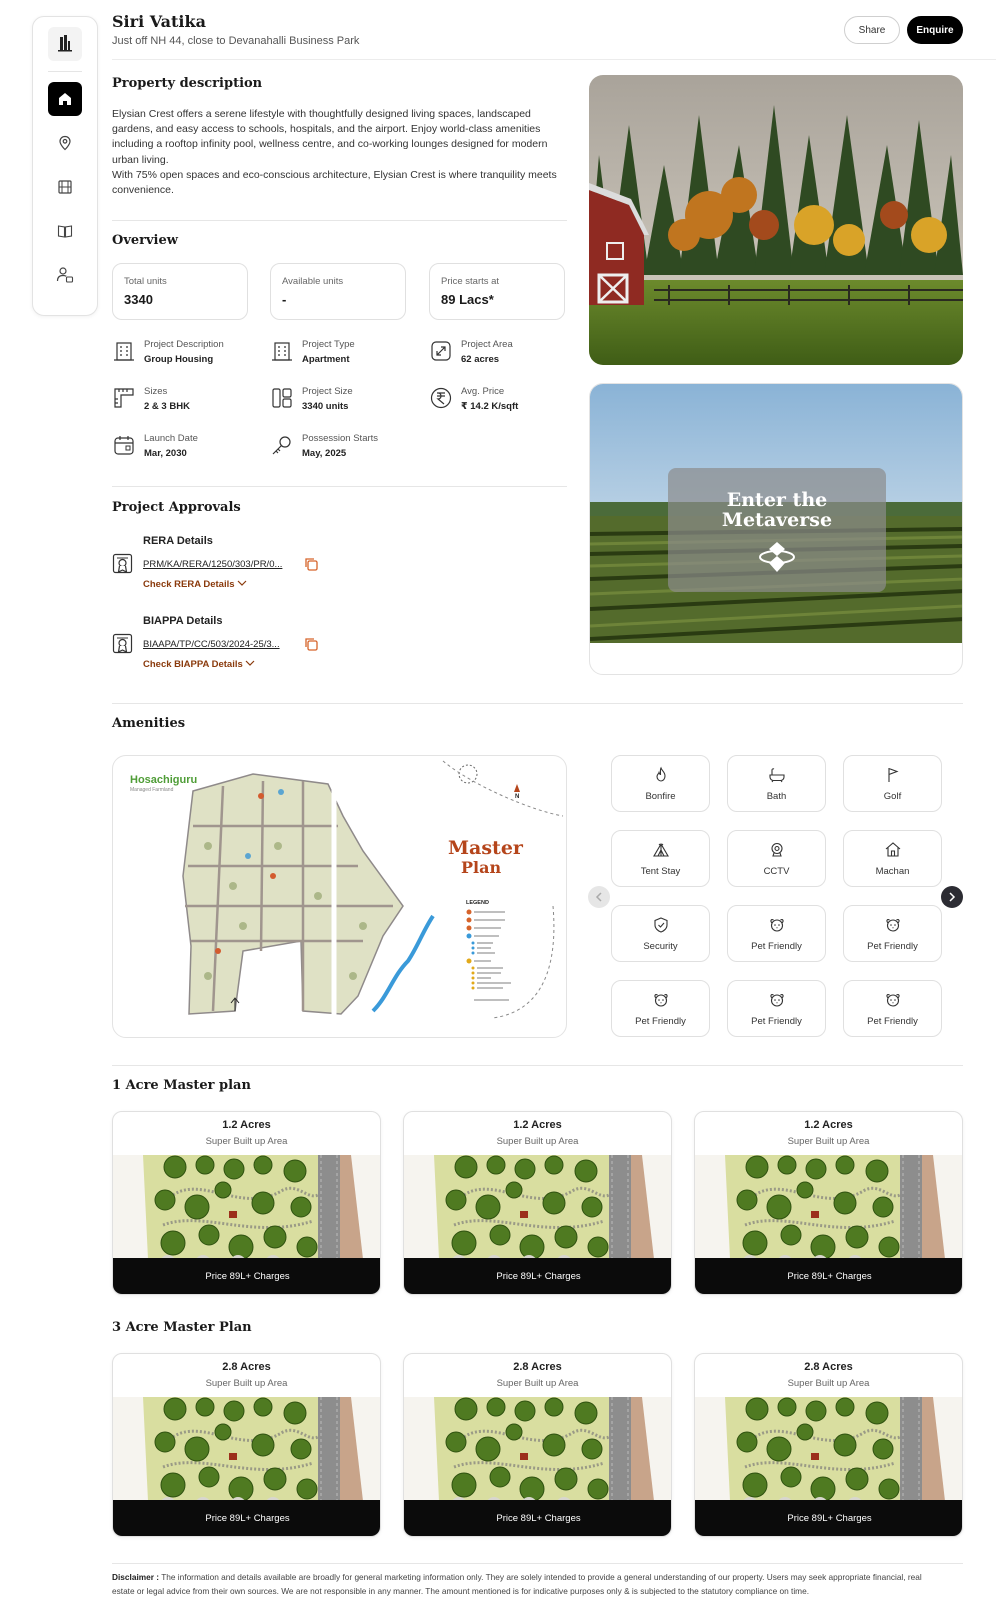 Image resolution: width=996 pixels, height=1600 pixels. Describe the element at coordinates (935, 30) in the screenshot. I see `enquire-button: Enquire` at that location.